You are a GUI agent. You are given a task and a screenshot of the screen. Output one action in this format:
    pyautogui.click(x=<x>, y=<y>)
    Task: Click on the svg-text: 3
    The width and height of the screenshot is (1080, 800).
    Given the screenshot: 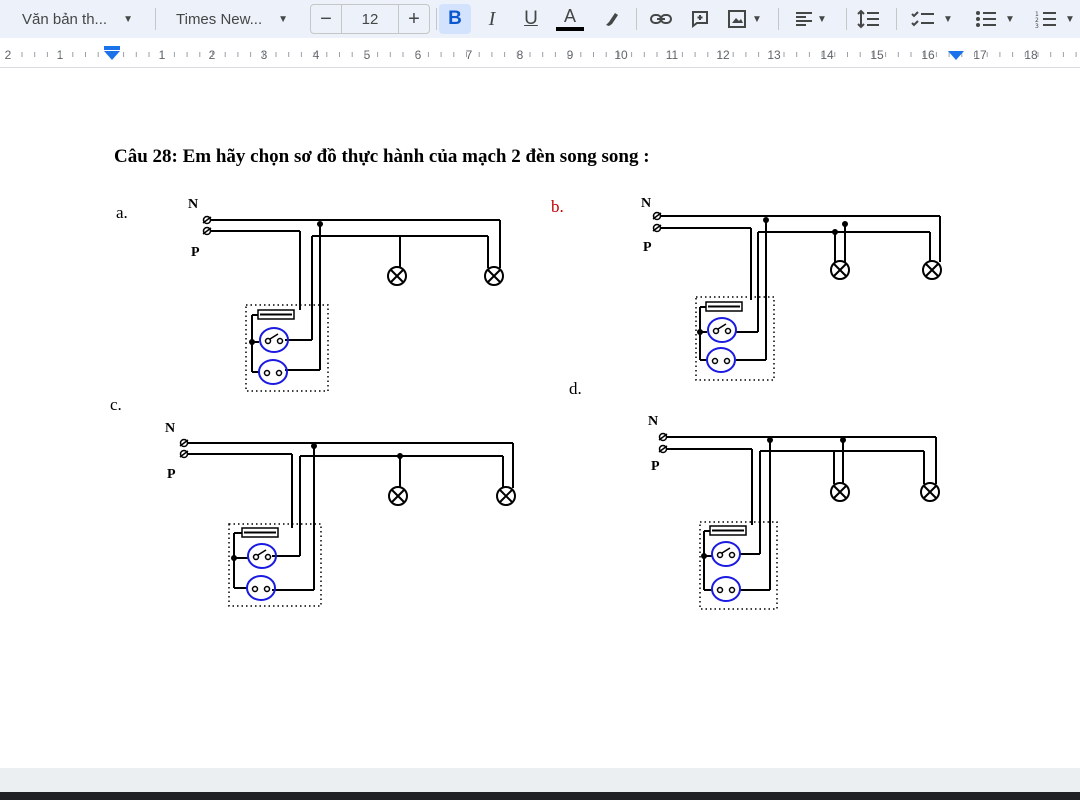 What is the action you would take?
    pyautogui.click(x=1037, y=25)
    